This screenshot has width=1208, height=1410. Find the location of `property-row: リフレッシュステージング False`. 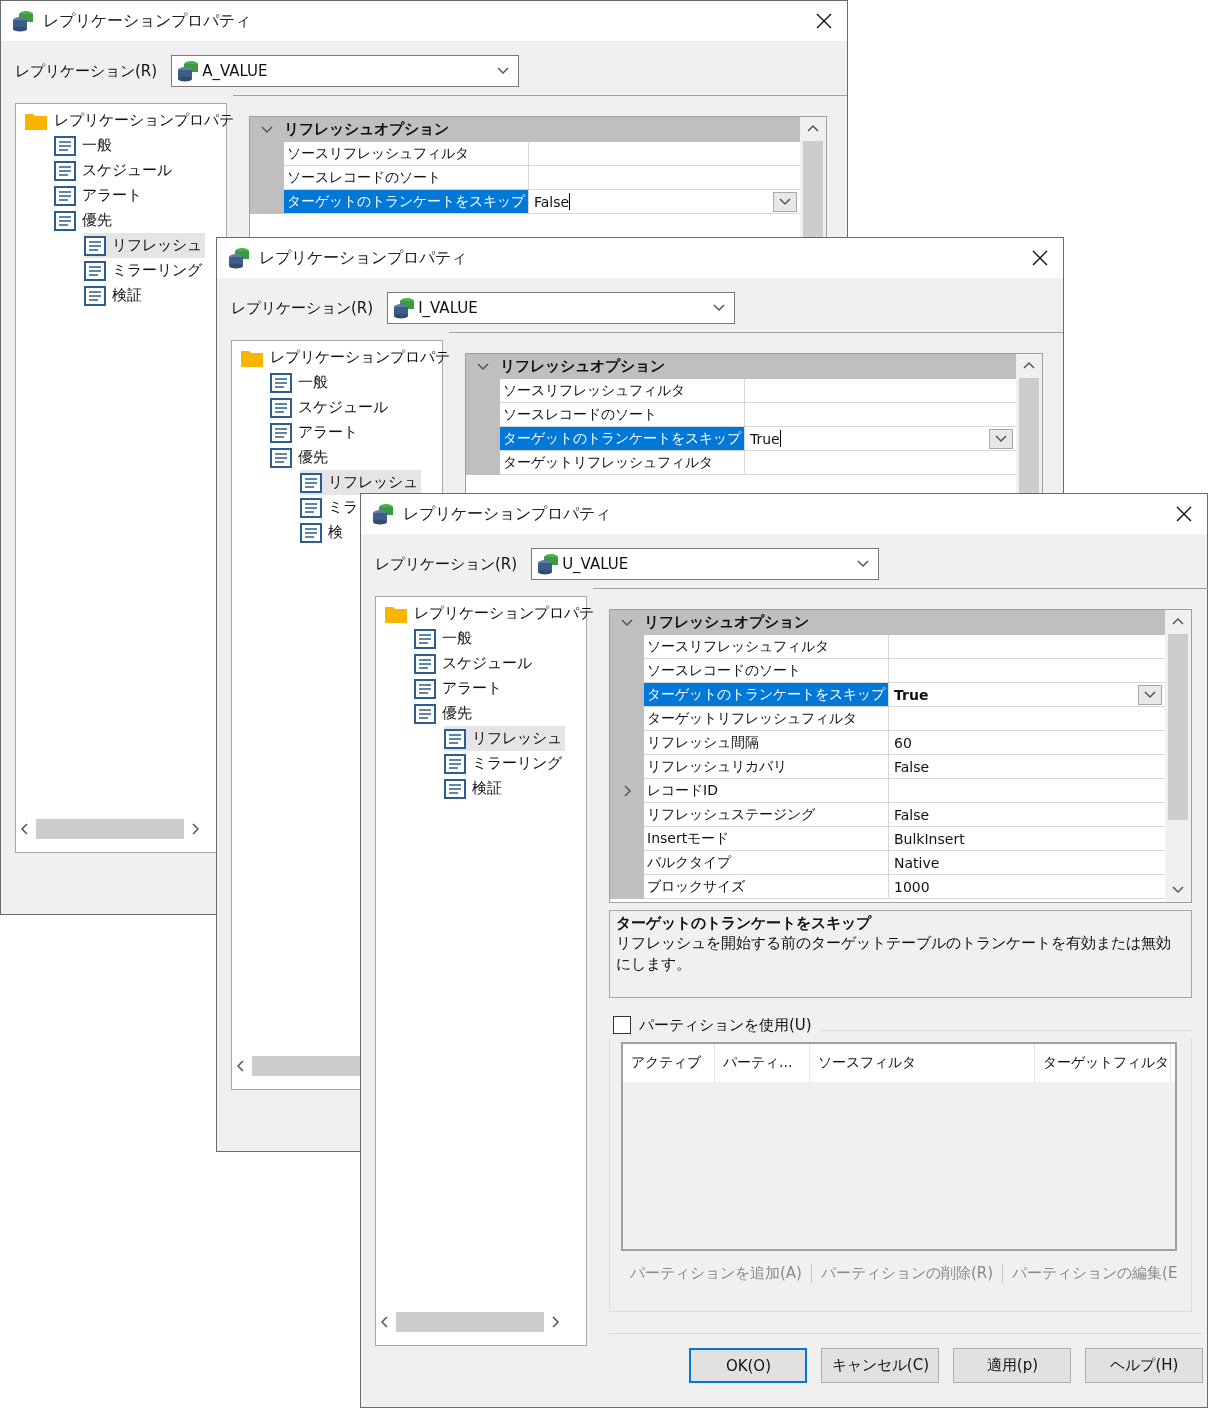

property-row: リフレッシュステージング False is located at coordinates (888, 815).